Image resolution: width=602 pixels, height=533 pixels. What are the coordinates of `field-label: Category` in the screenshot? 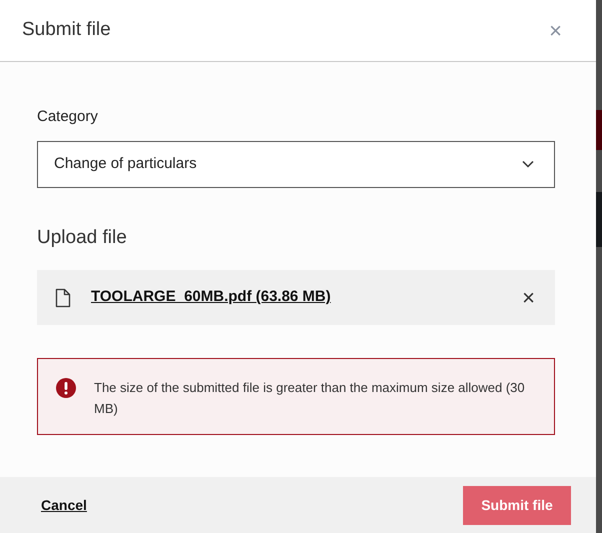 It's located at (67, 117).